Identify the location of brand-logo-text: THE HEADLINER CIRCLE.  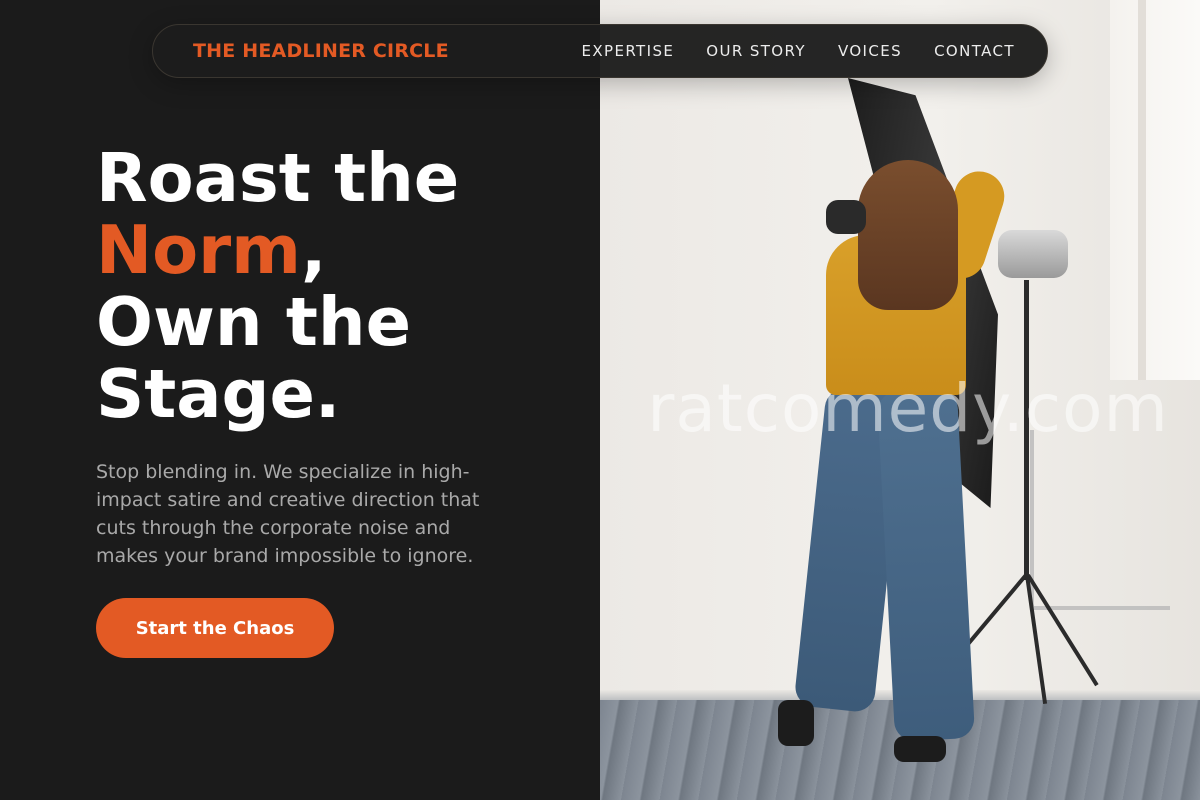
(321, 51).